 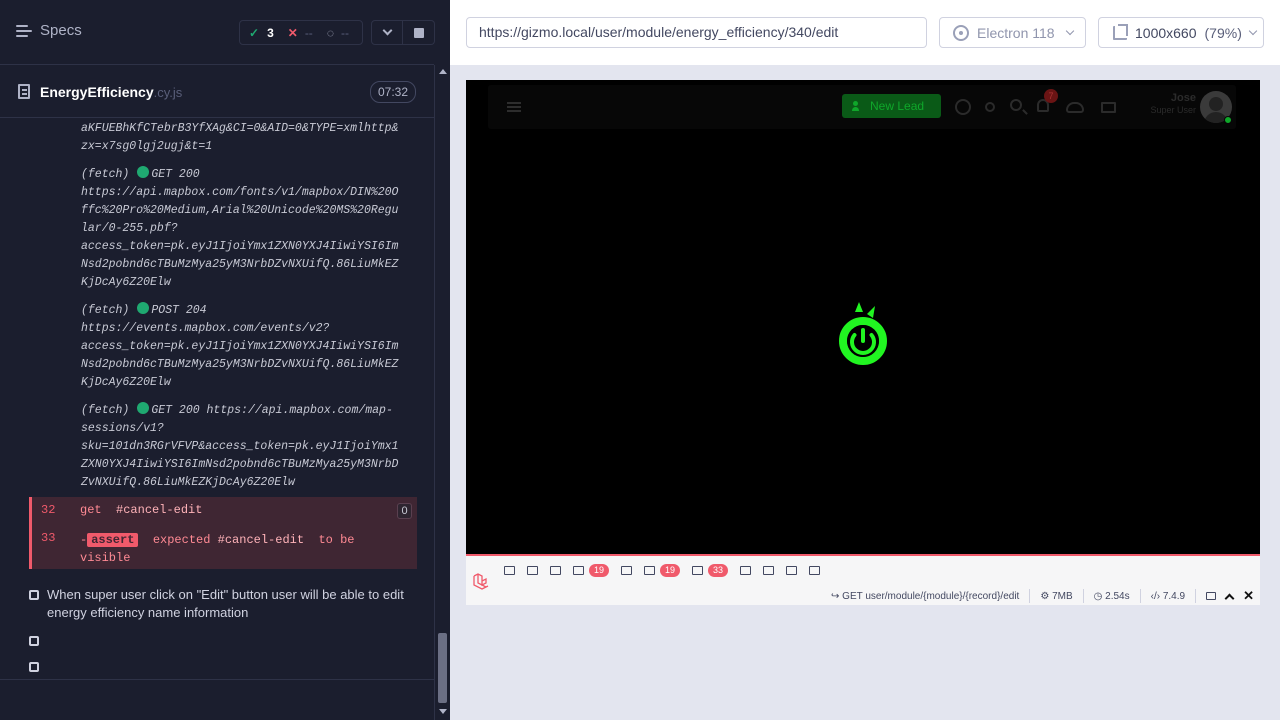 I want to click on failed-stat: ✕ --, so click(x=300, y=32).